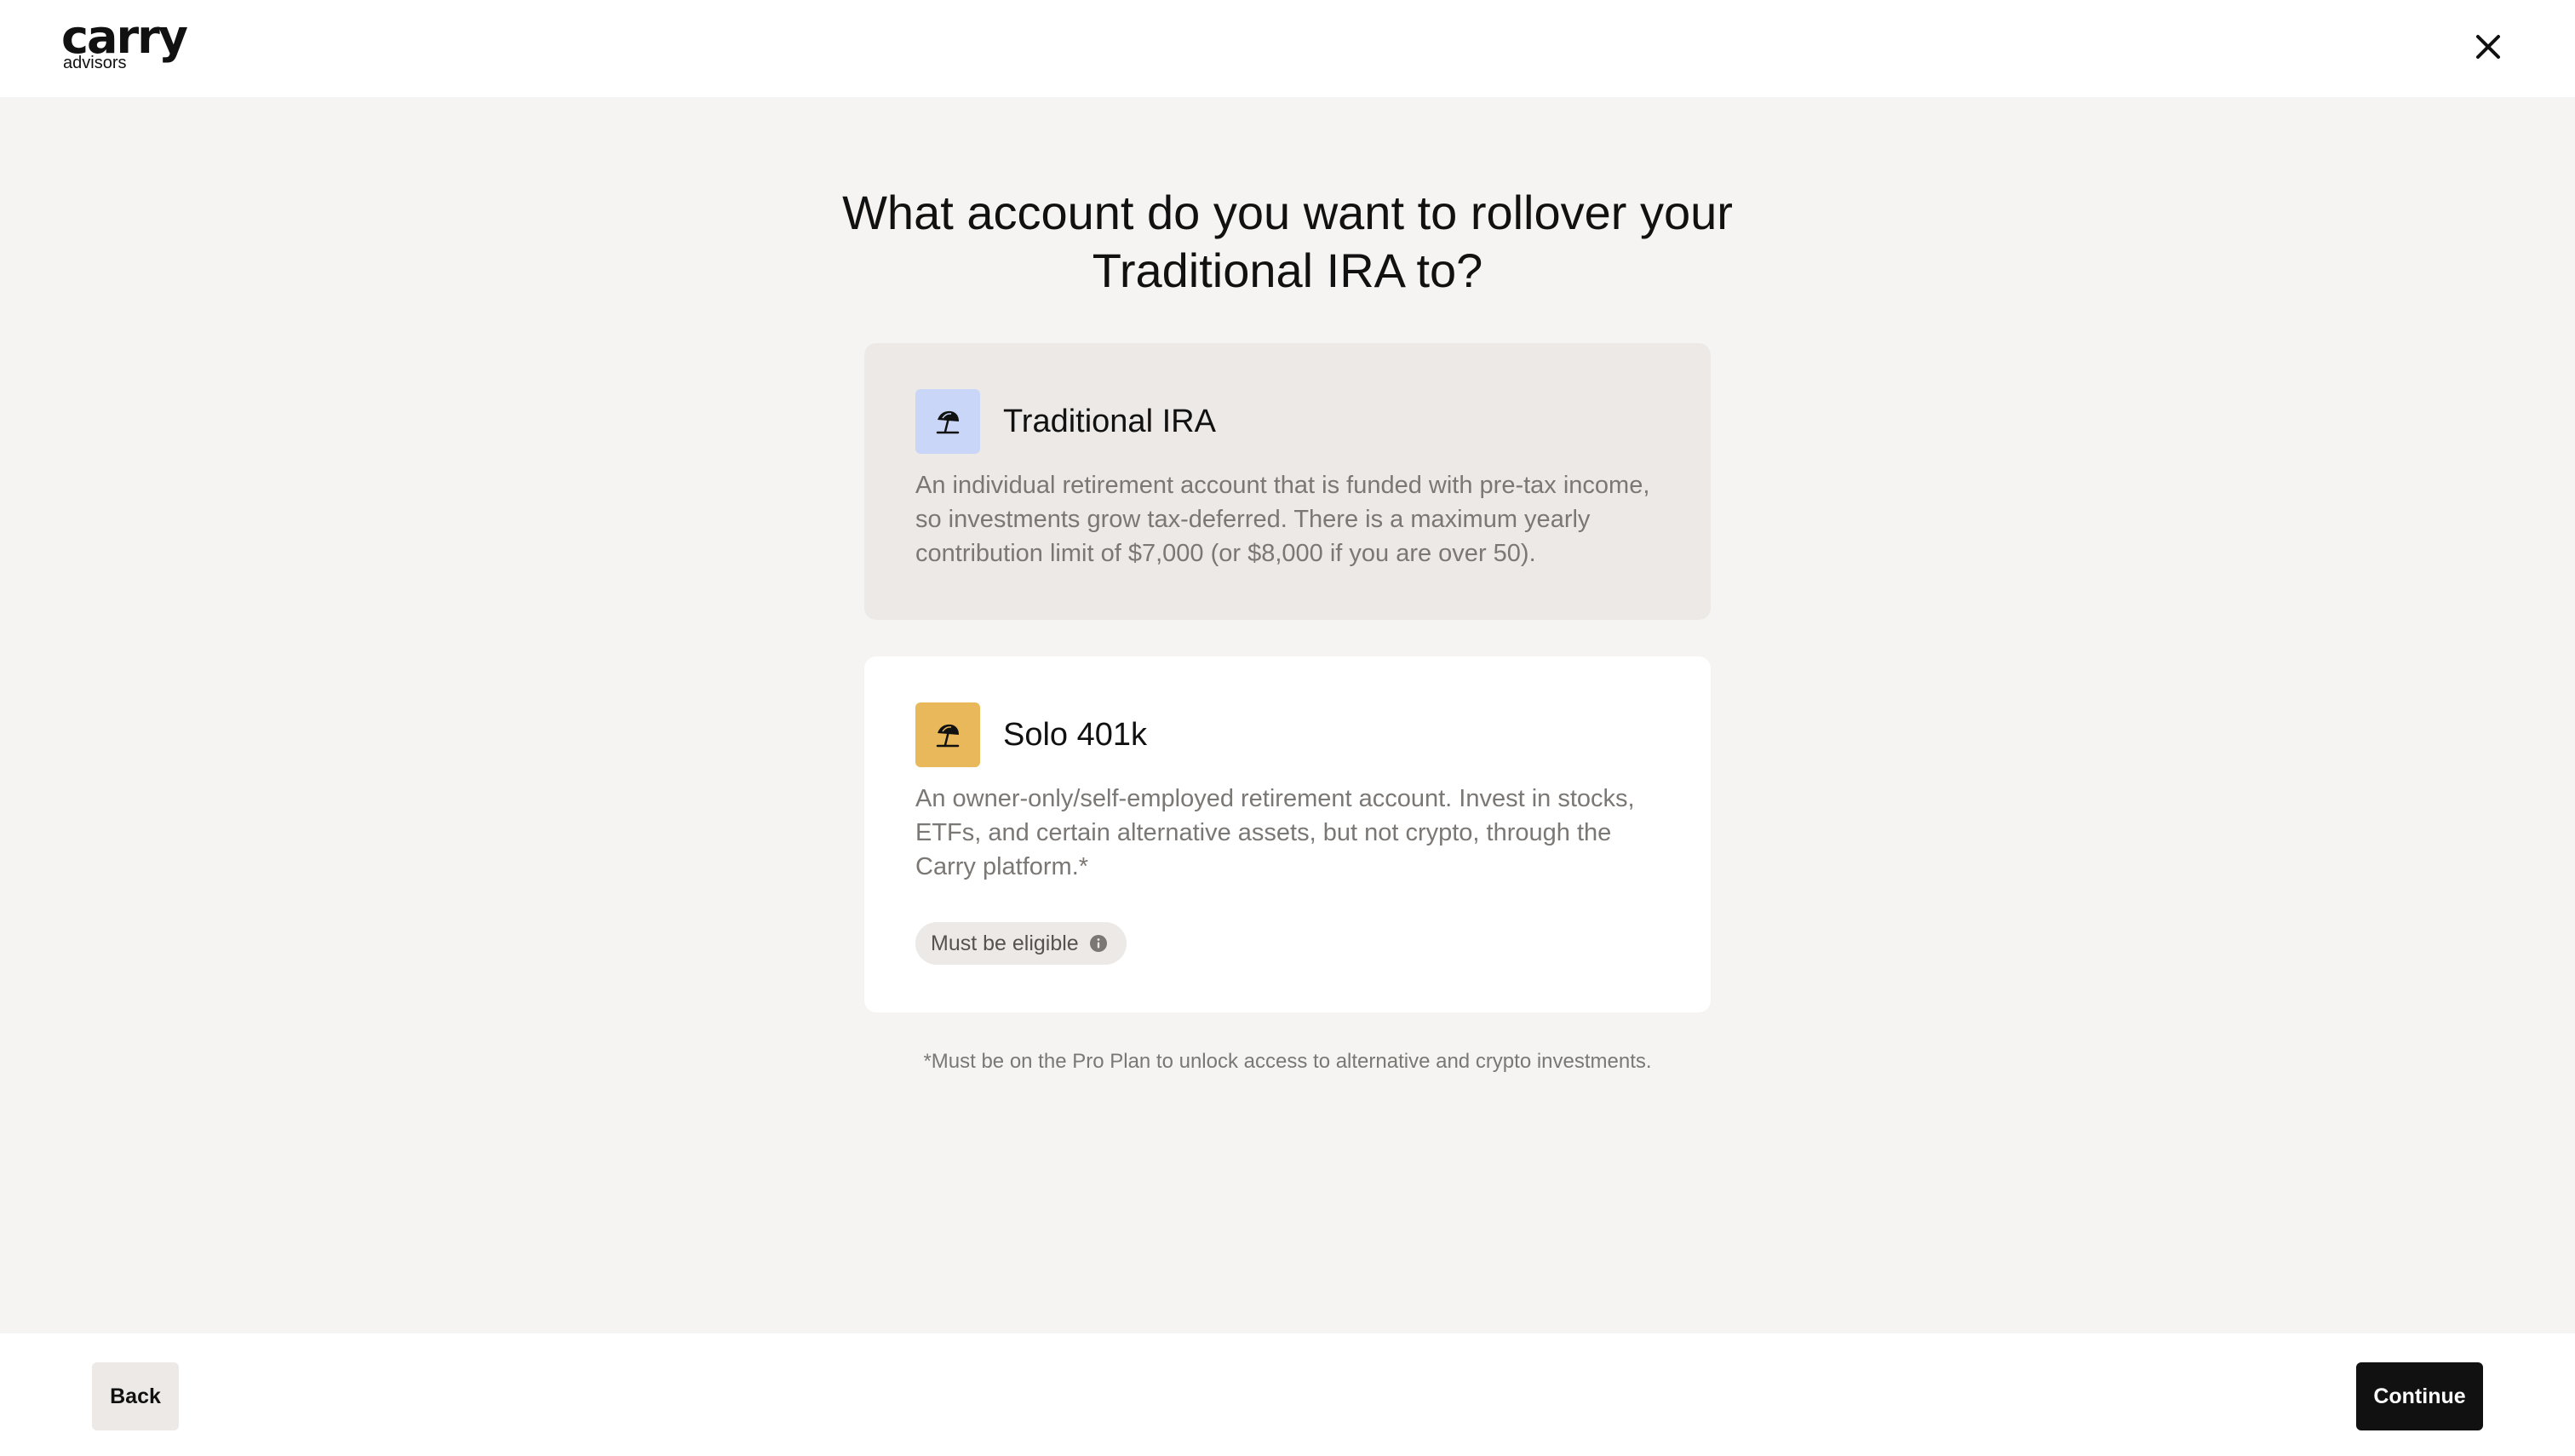 Image resolution: width=2575 pixels, height=1456 pixels. Describe the element at coordinates (2419, 1396) in the screenshot. I see `continue-button: Continue` at that location.